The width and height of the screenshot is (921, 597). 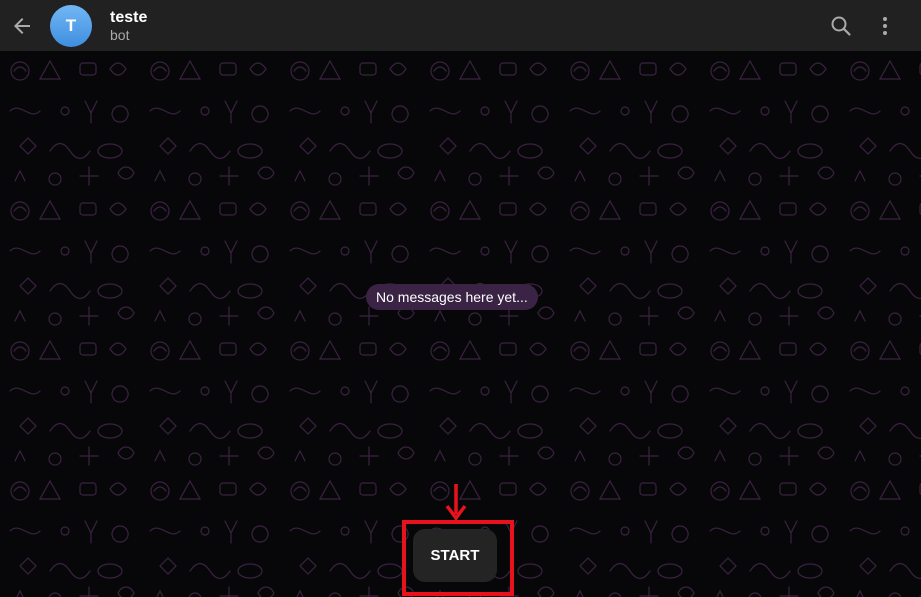 I want to click on chat-title-block: teste bot, so click(x=128, y=26).